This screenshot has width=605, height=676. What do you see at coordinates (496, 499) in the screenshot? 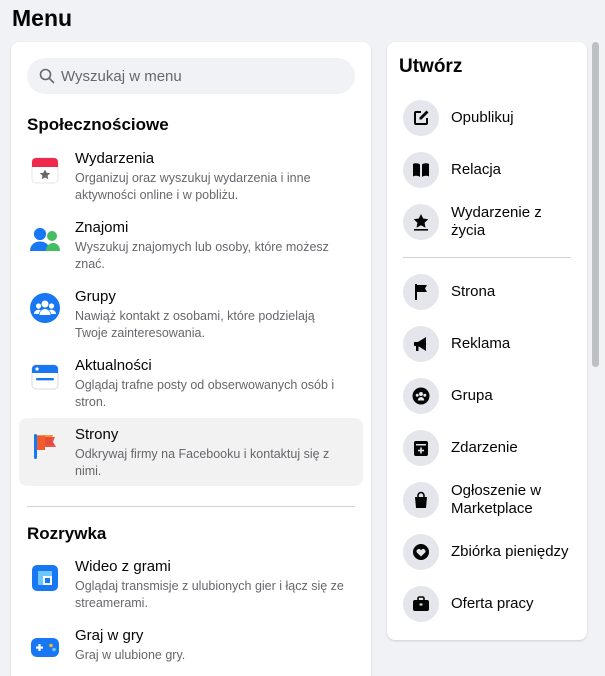
I see `create-item-label: Ogłoszenie w Marketplace` at bounding box center [496, 499].